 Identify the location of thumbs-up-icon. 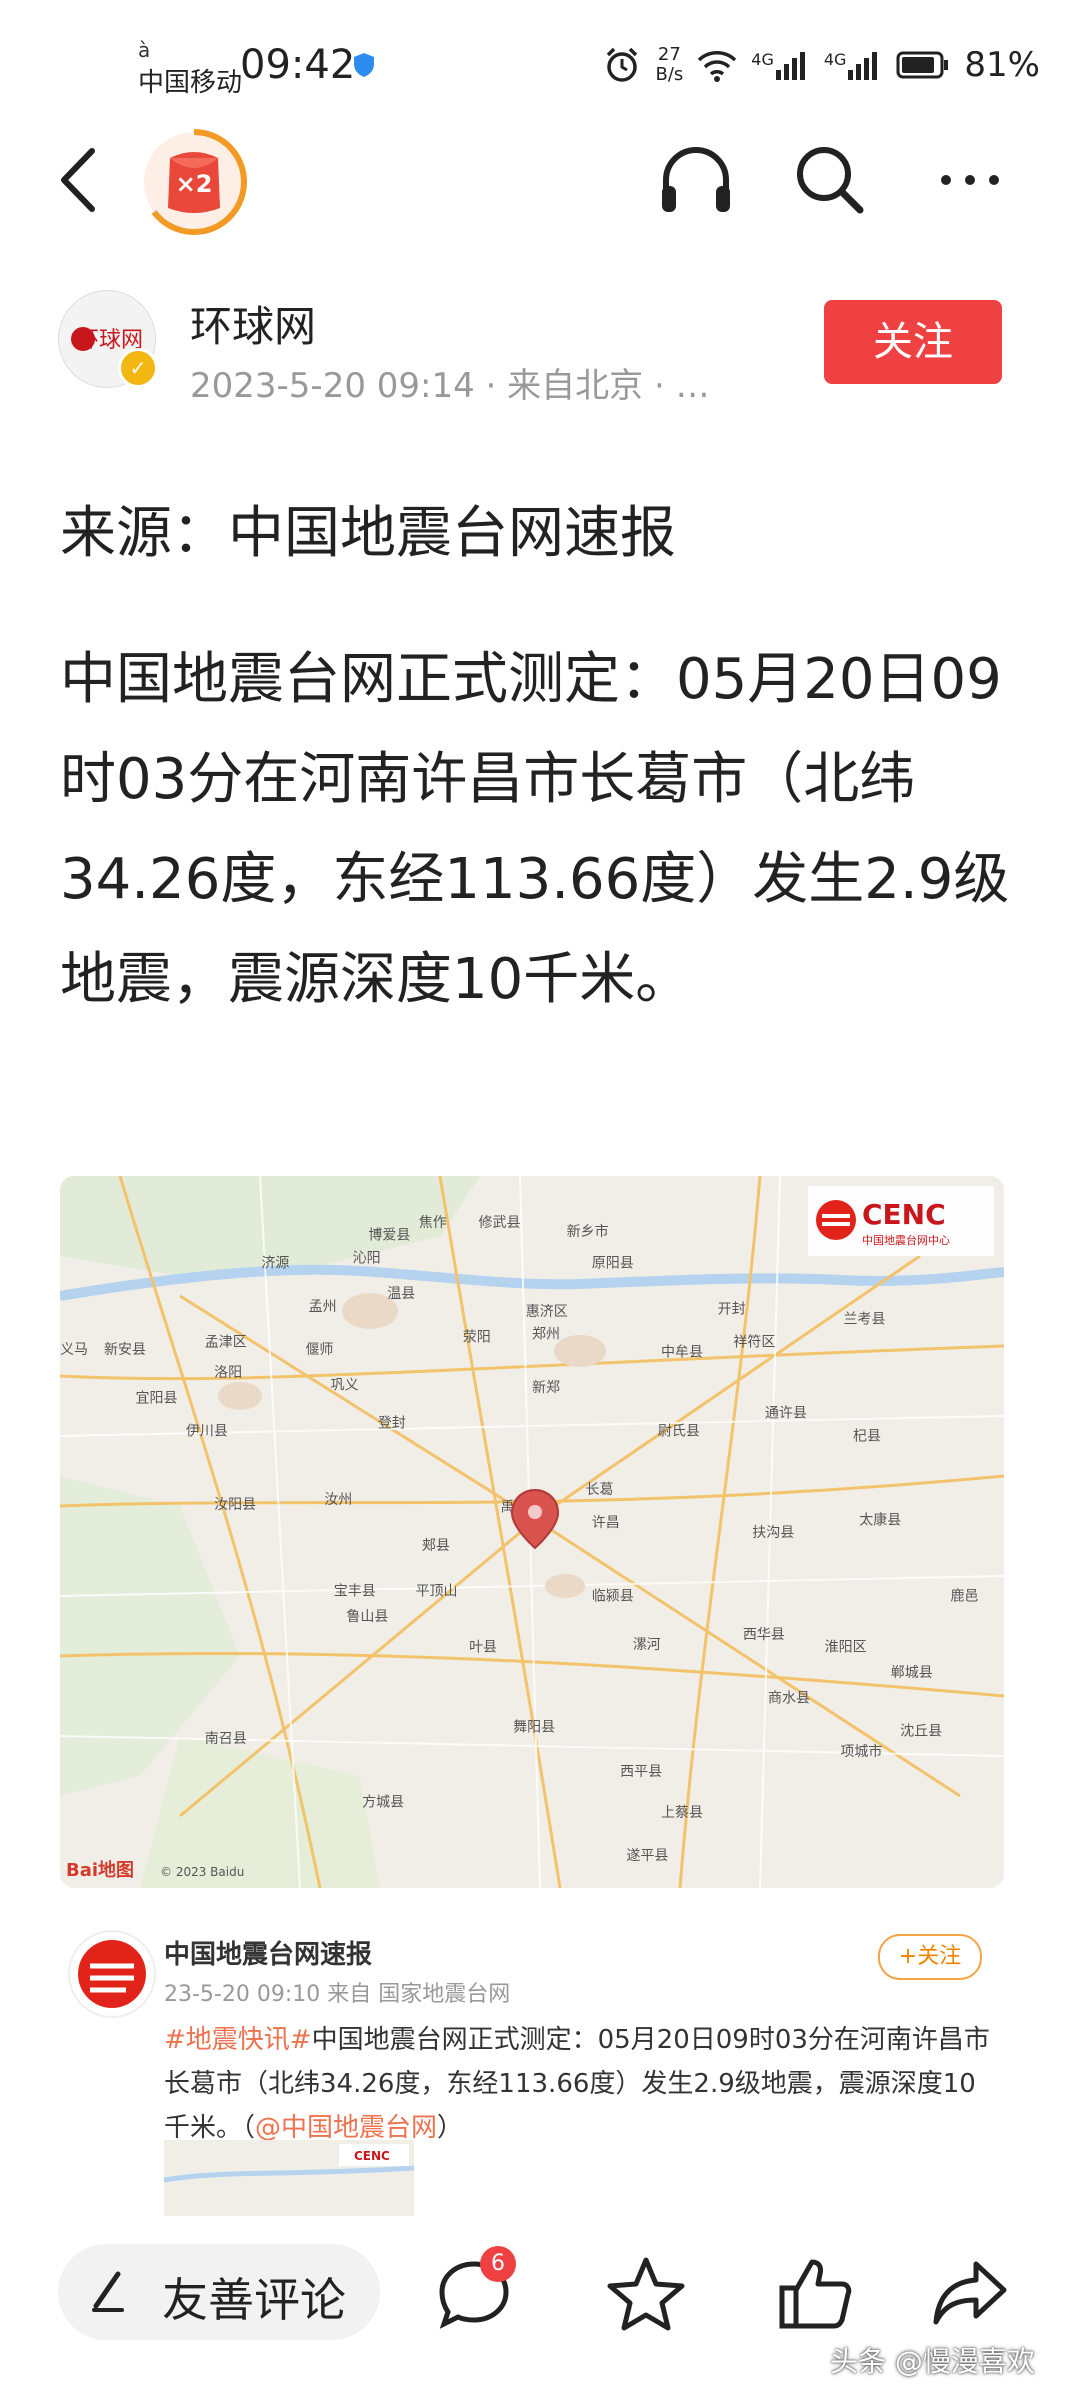
(816, 2294).